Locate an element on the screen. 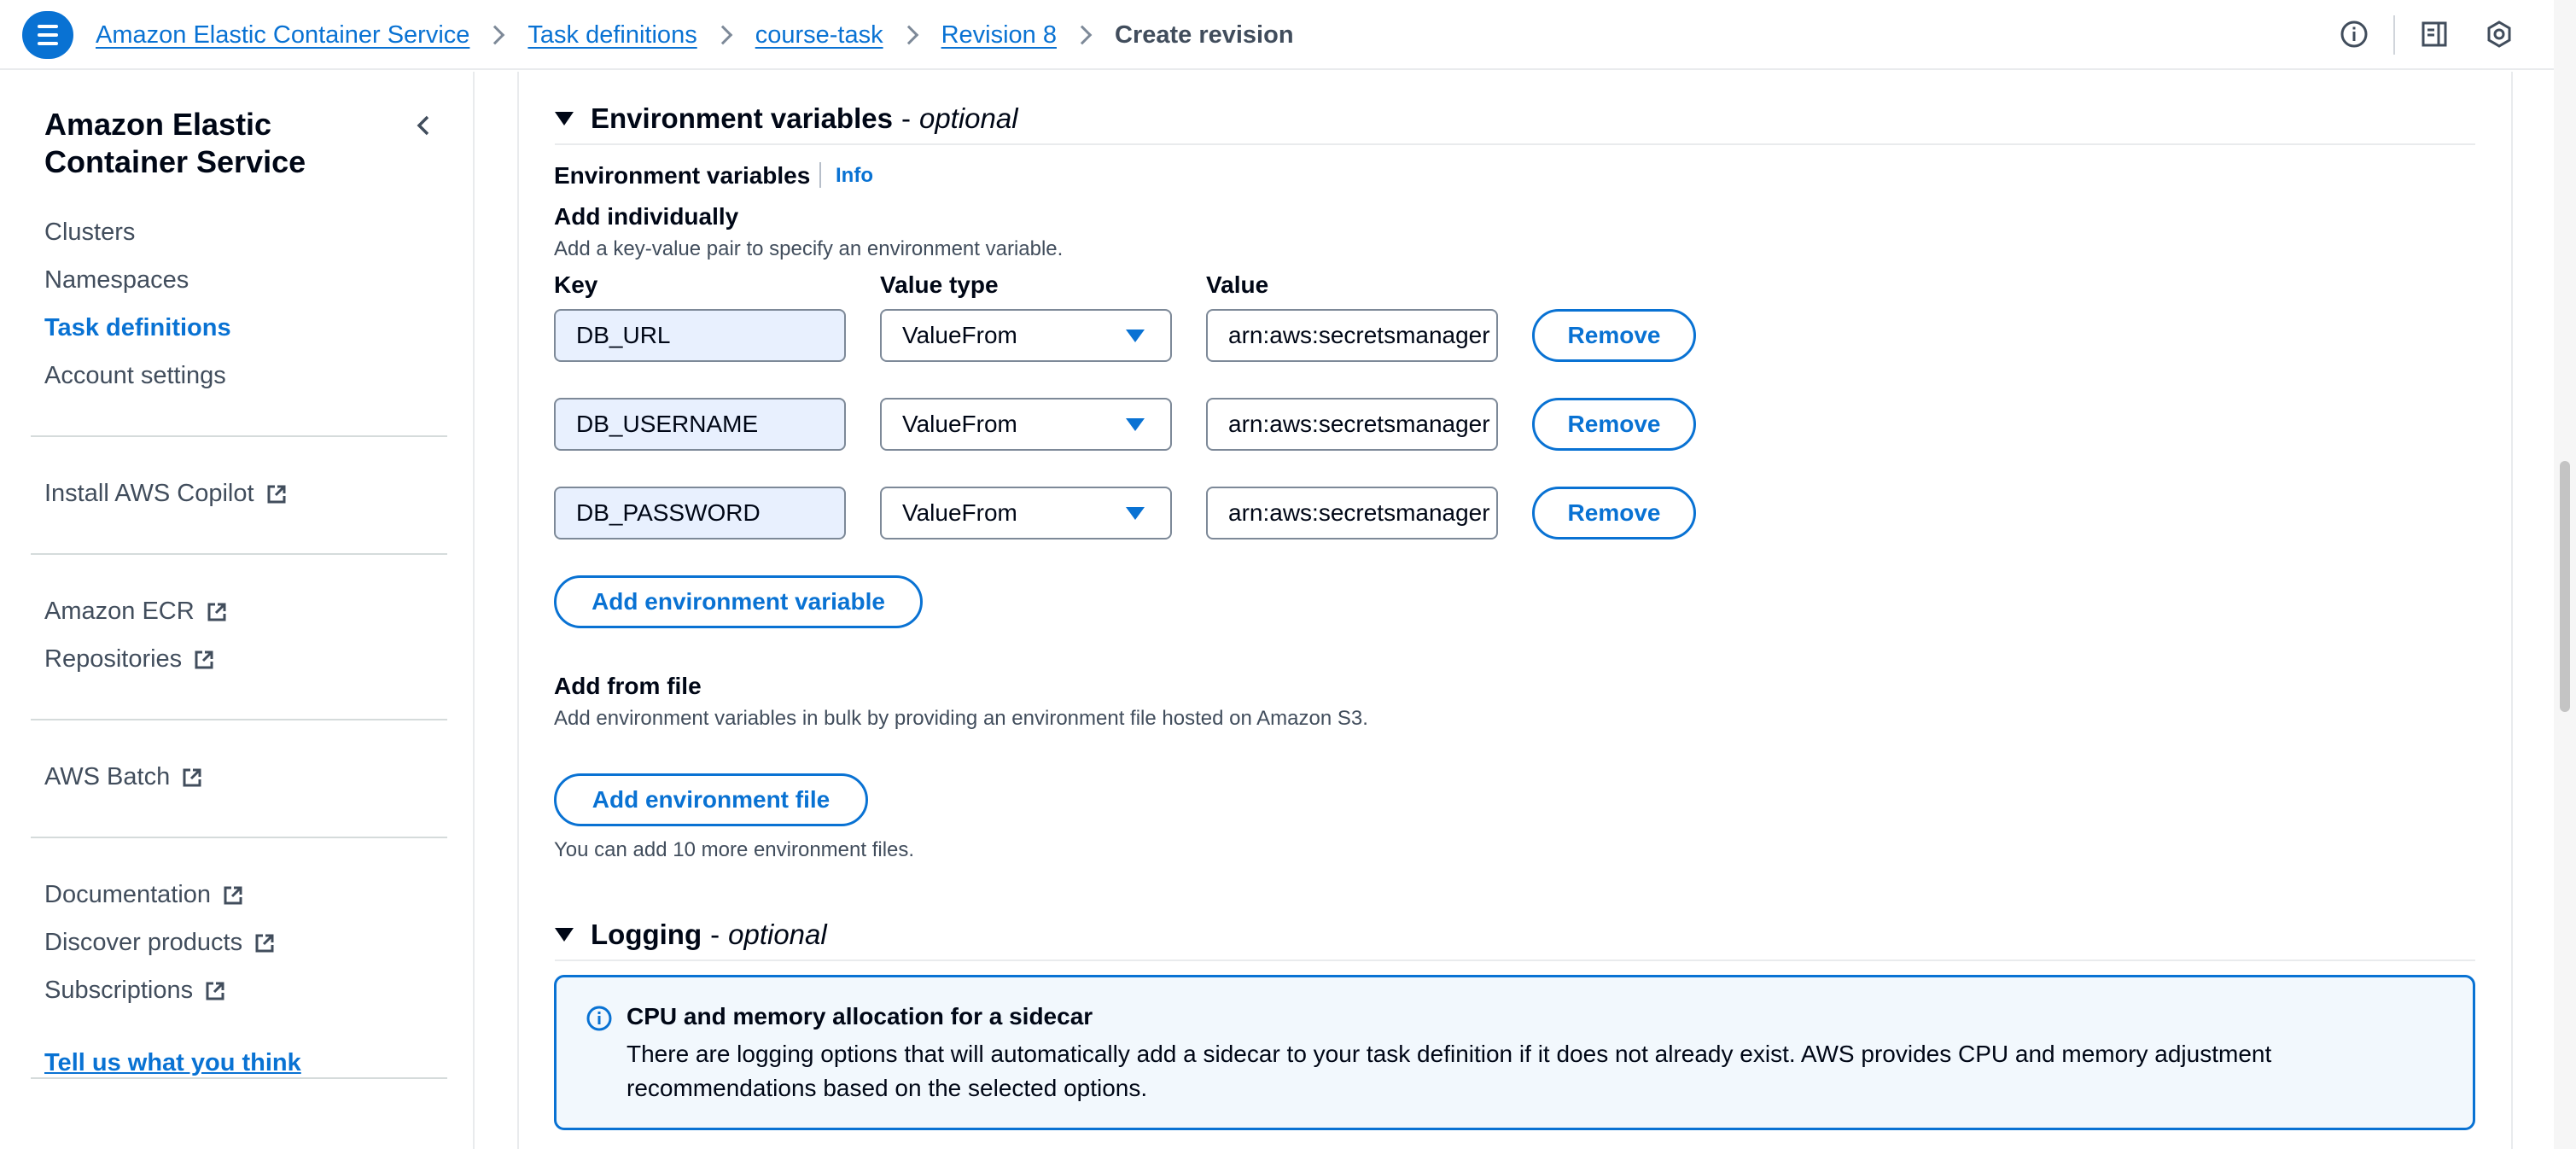 Image resolution: width=2576 pixels, height=1149 pixels. feedback-link: Tell us what you think is located at coordinates (172, 1063).